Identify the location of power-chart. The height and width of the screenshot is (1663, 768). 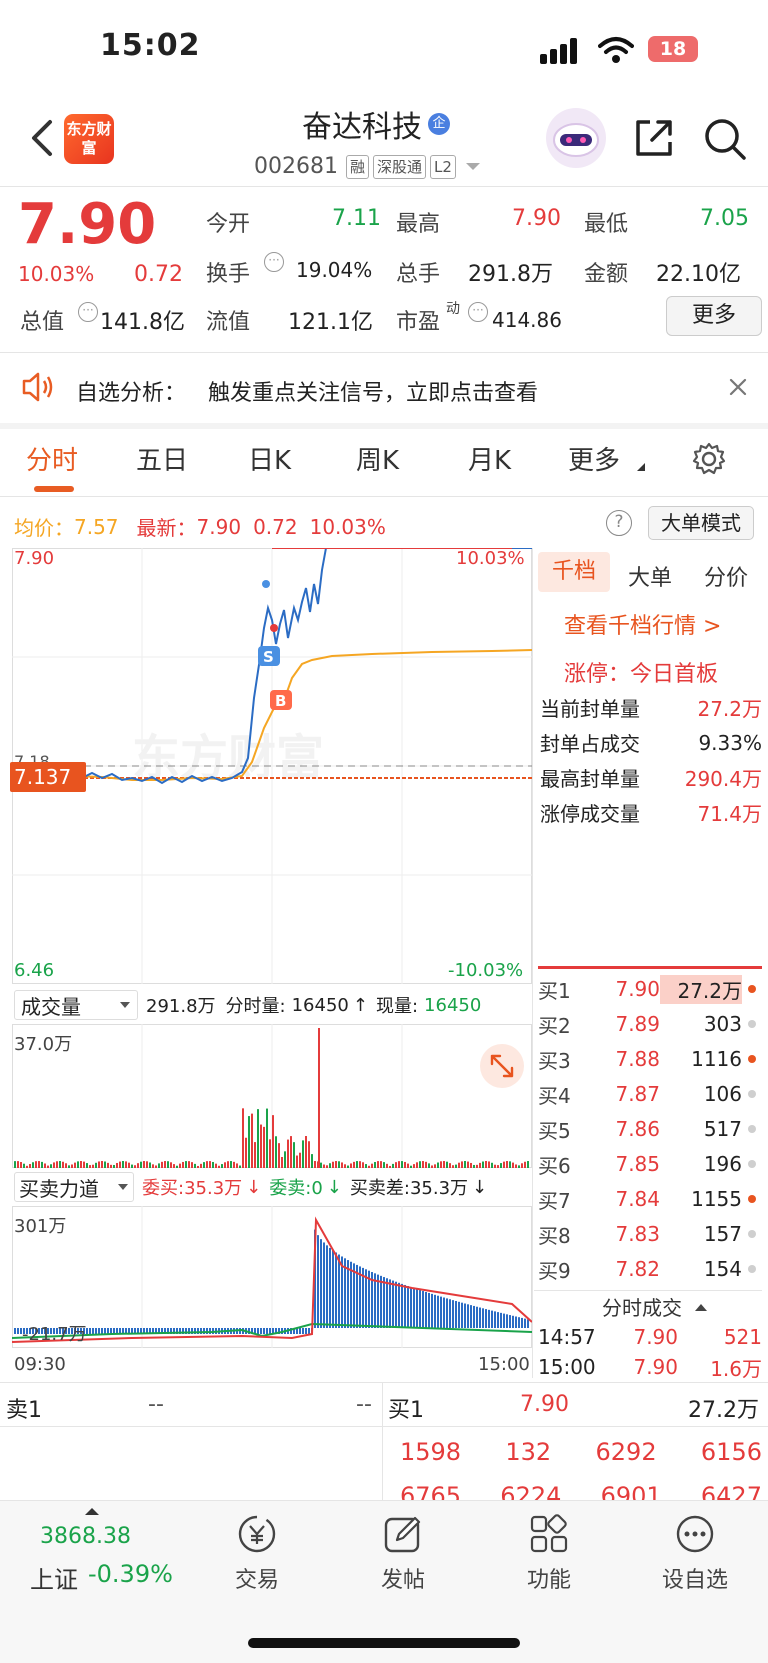
(272, 1277).